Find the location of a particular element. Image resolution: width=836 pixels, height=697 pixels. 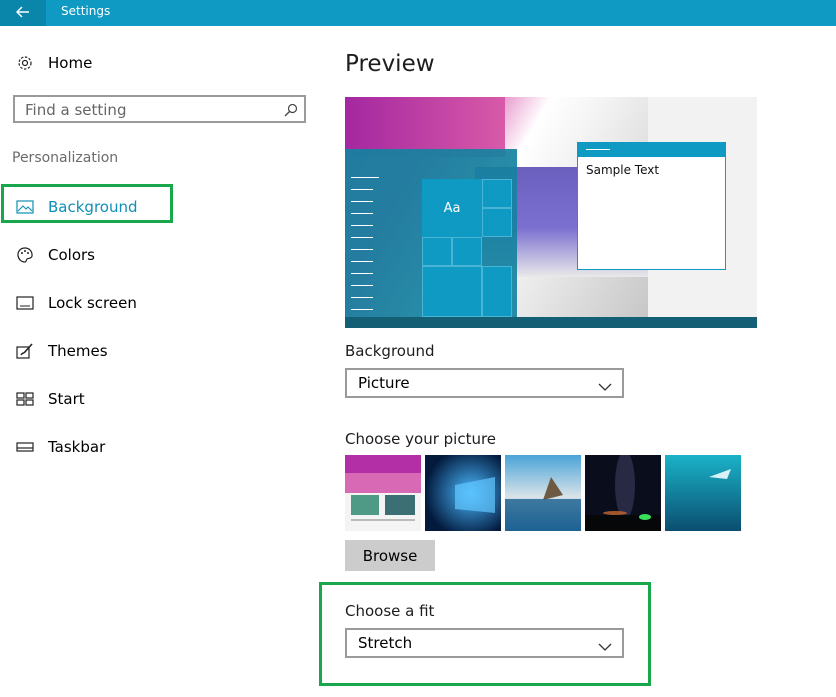

background-label: Background is located at coordinates (390, 351).